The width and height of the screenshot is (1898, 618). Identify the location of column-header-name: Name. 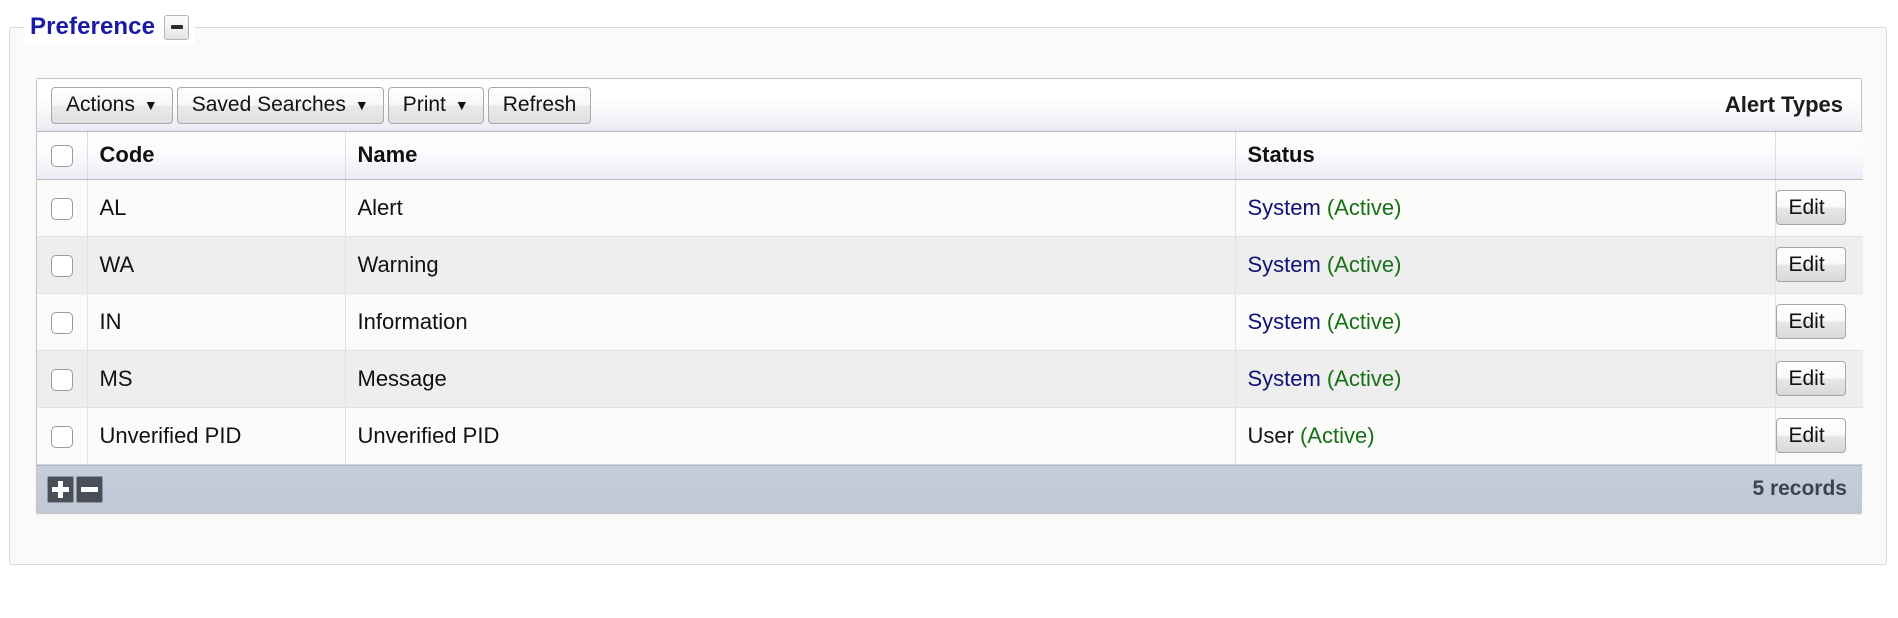
(790, 156).